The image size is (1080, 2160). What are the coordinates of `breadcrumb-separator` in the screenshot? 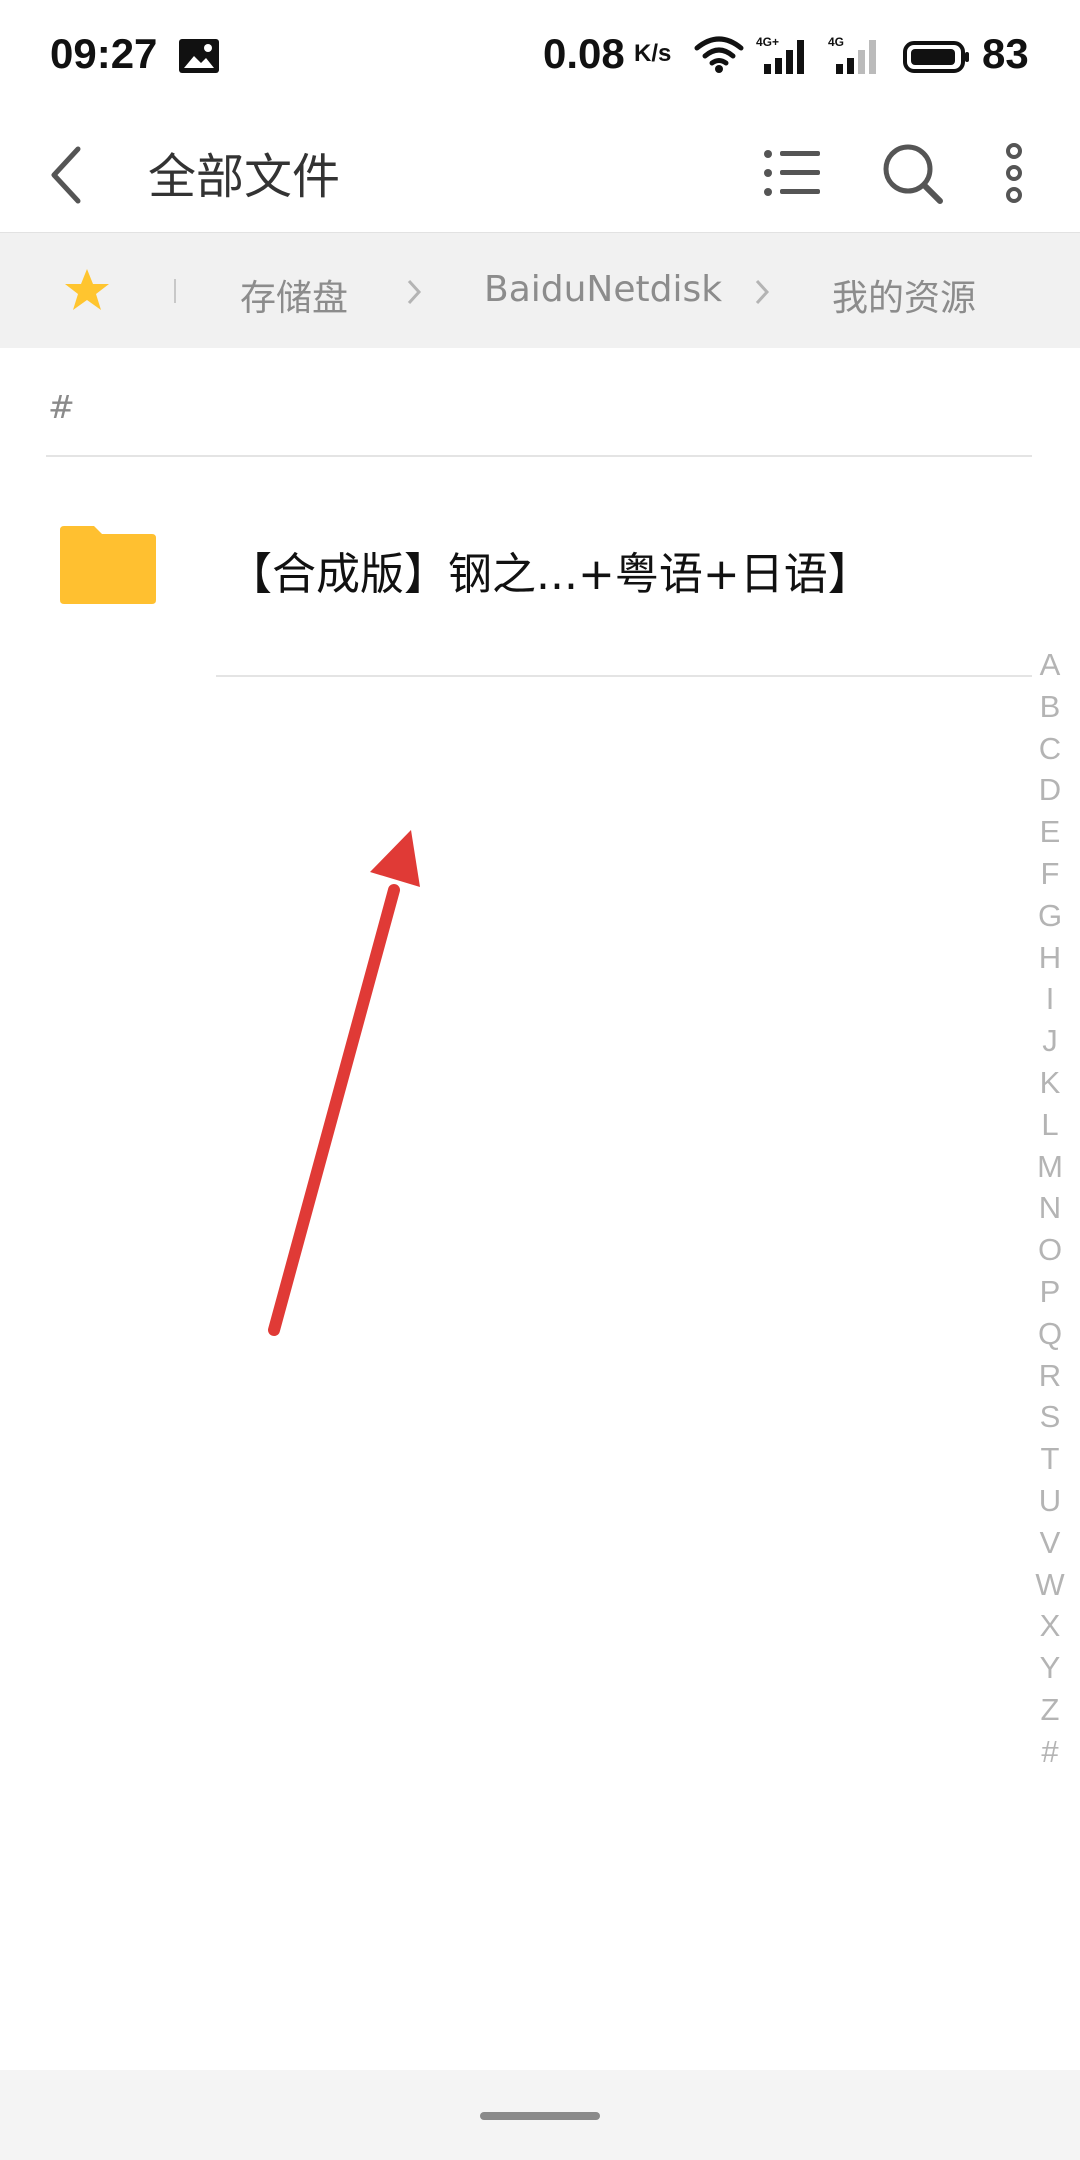 It's located at (175, 291).